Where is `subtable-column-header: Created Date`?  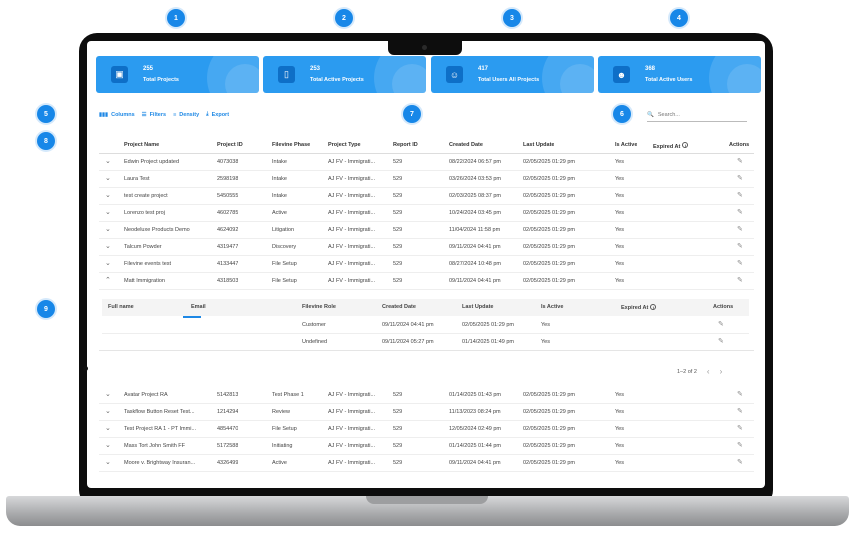
subtable-column-header: Created Date is located at coordinates (399, 307).